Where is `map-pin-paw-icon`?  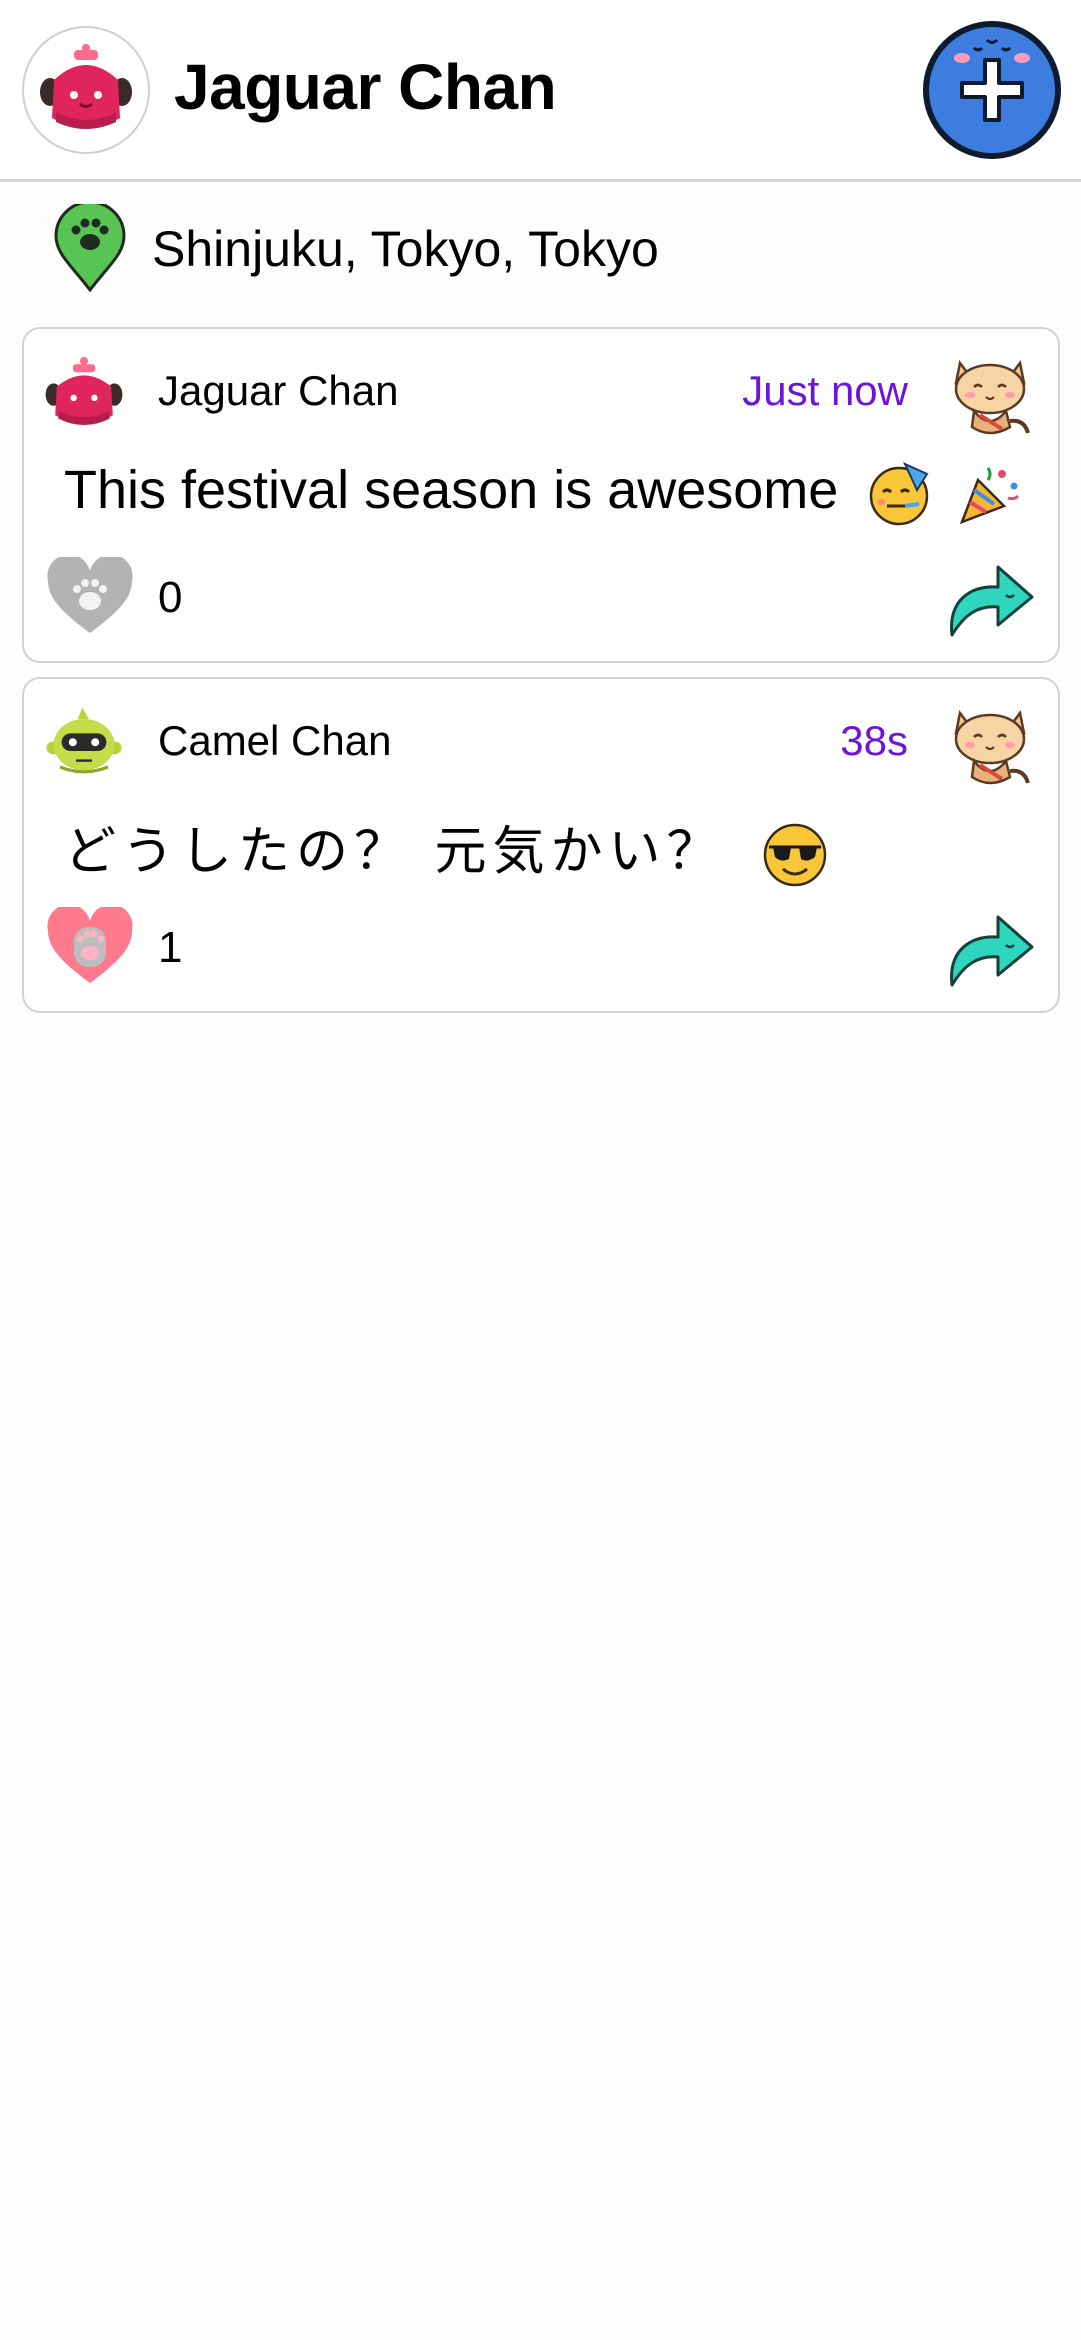 map-pin-paw-icon is located at coordinates (90, 248).